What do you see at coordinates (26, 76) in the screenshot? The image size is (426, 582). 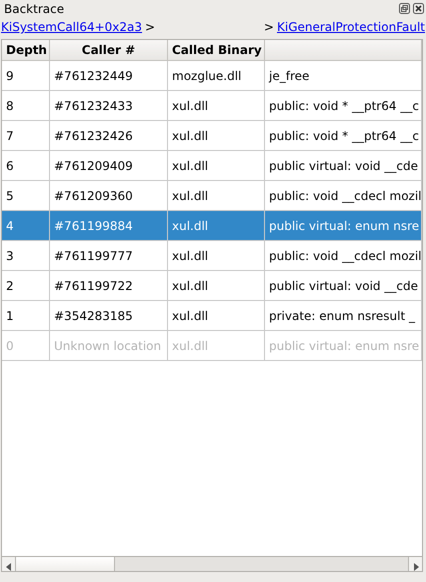 I see `table-cell: 9` at bounding box center [26, 76].